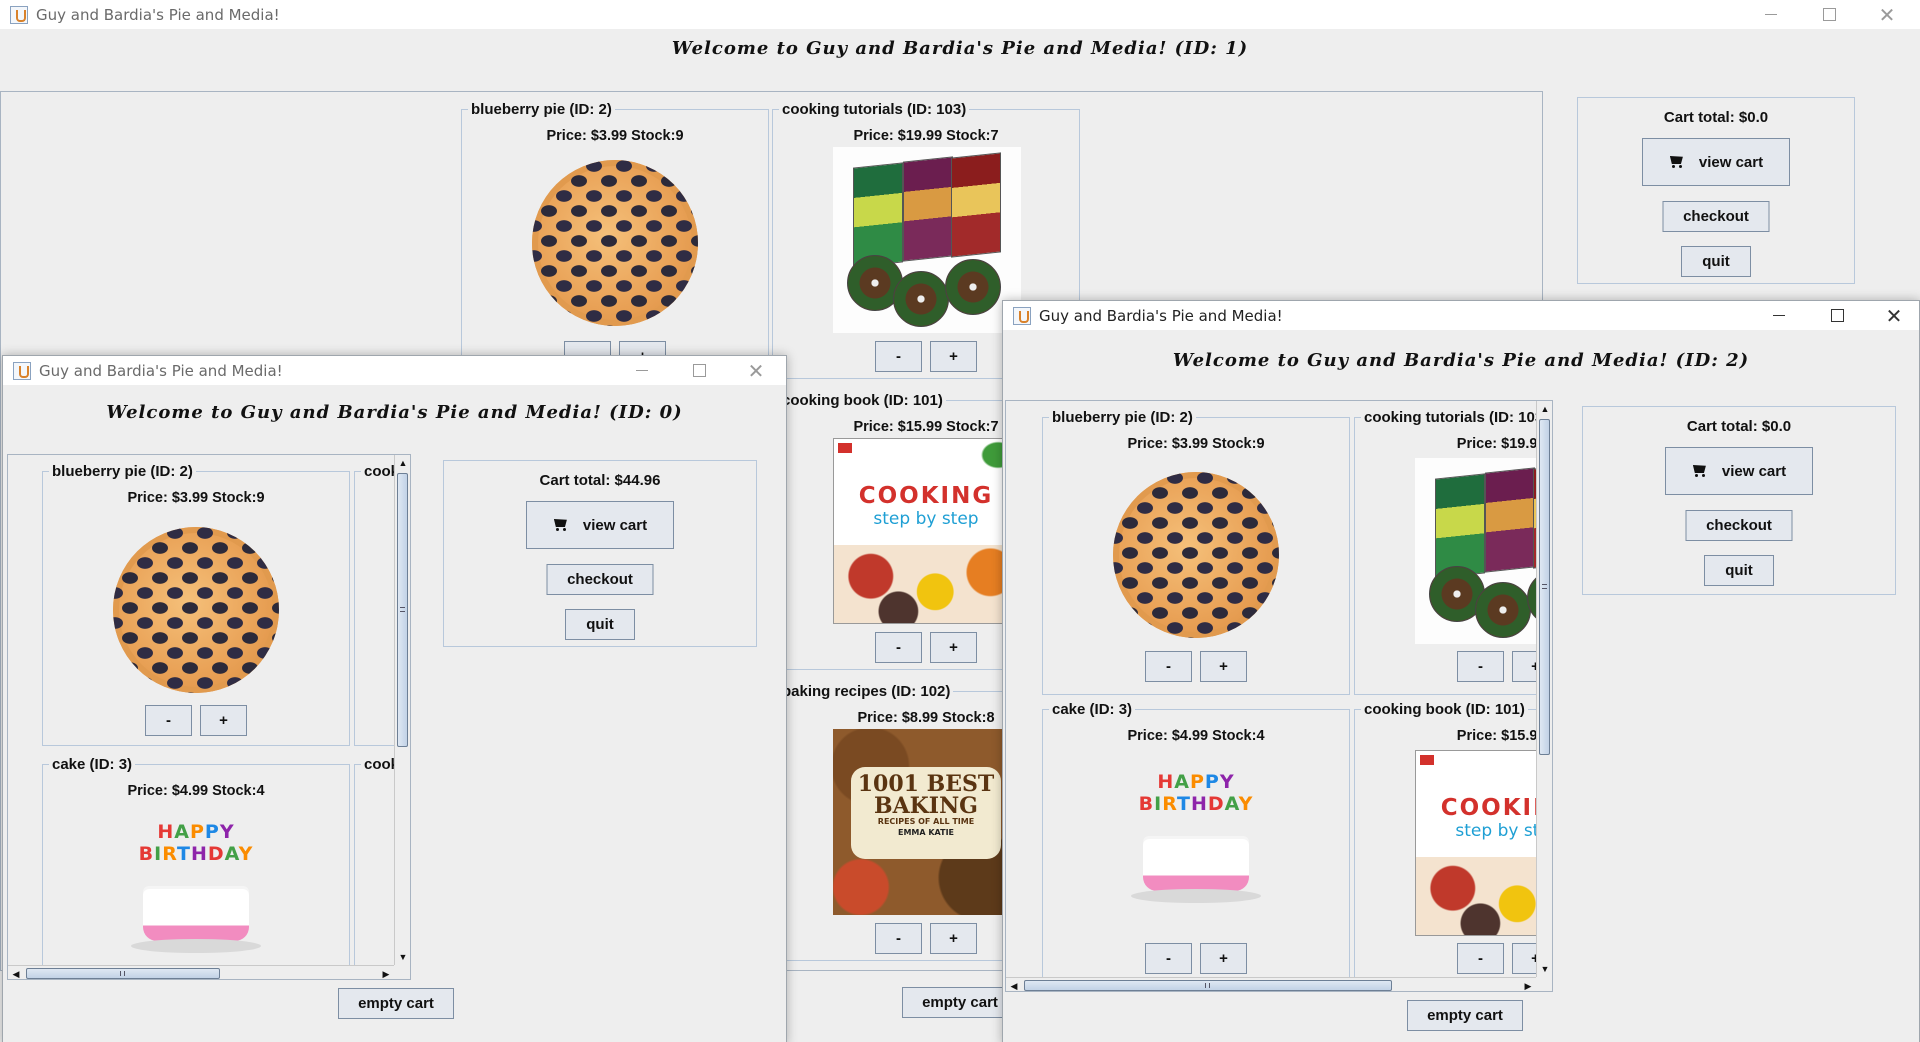  What do you see at coordinates (92, 764) in the screenshot?
I see `product-name: cake (ID: 3)` at bounding box center [92, 764].